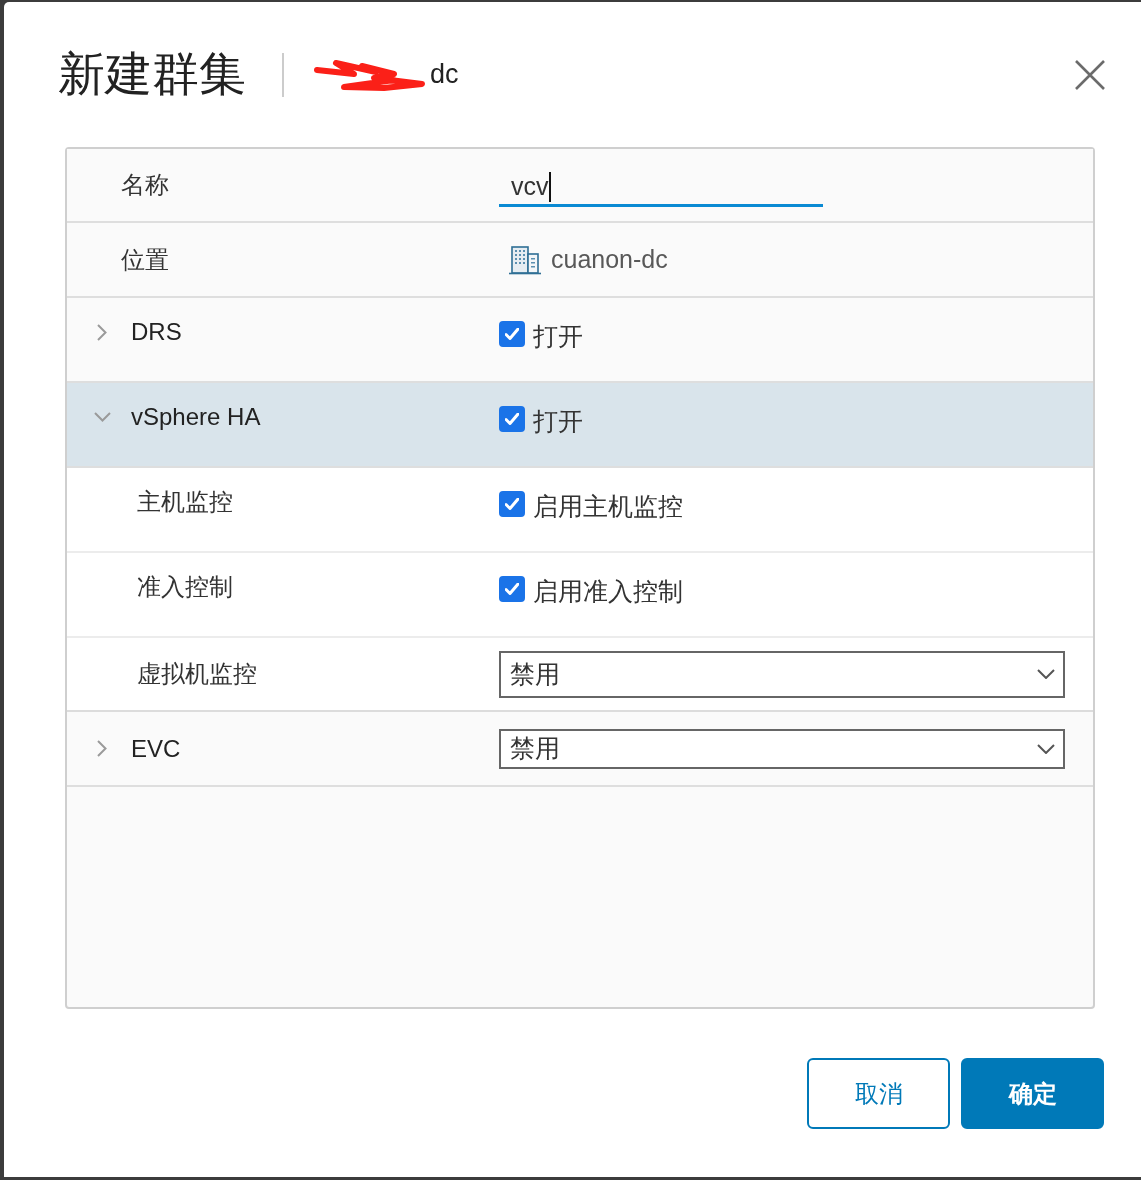 Image resolution: width=1141 pixels, height=1180 pixels. What do you see at coordinates (197, 674) in the screenshot?
I see `field-label: 虚拟机监控` at bounding box center [197, 674].